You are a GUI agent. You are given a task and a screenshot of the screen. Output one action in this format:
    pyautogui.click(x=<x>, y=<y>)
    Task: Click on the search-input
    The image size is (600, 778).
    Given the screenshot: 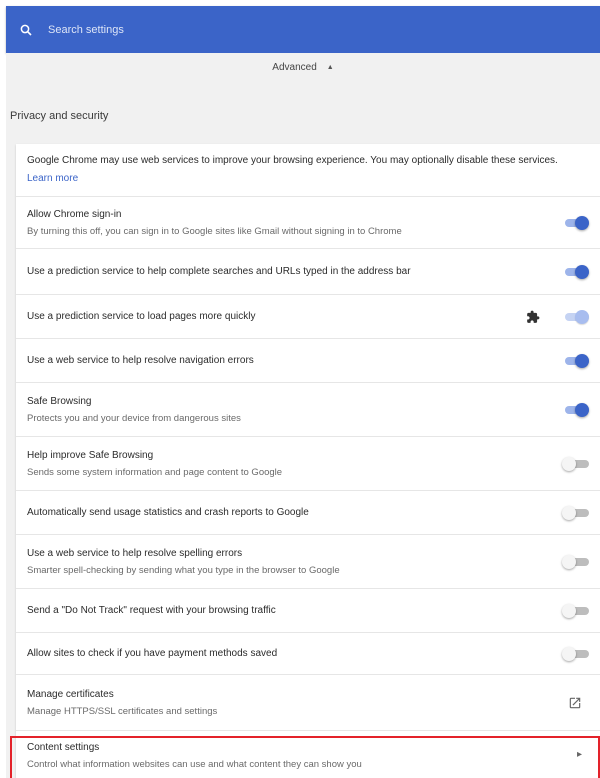 What is the action you would take?
    pyautogui.click(x=288, y=29)
    